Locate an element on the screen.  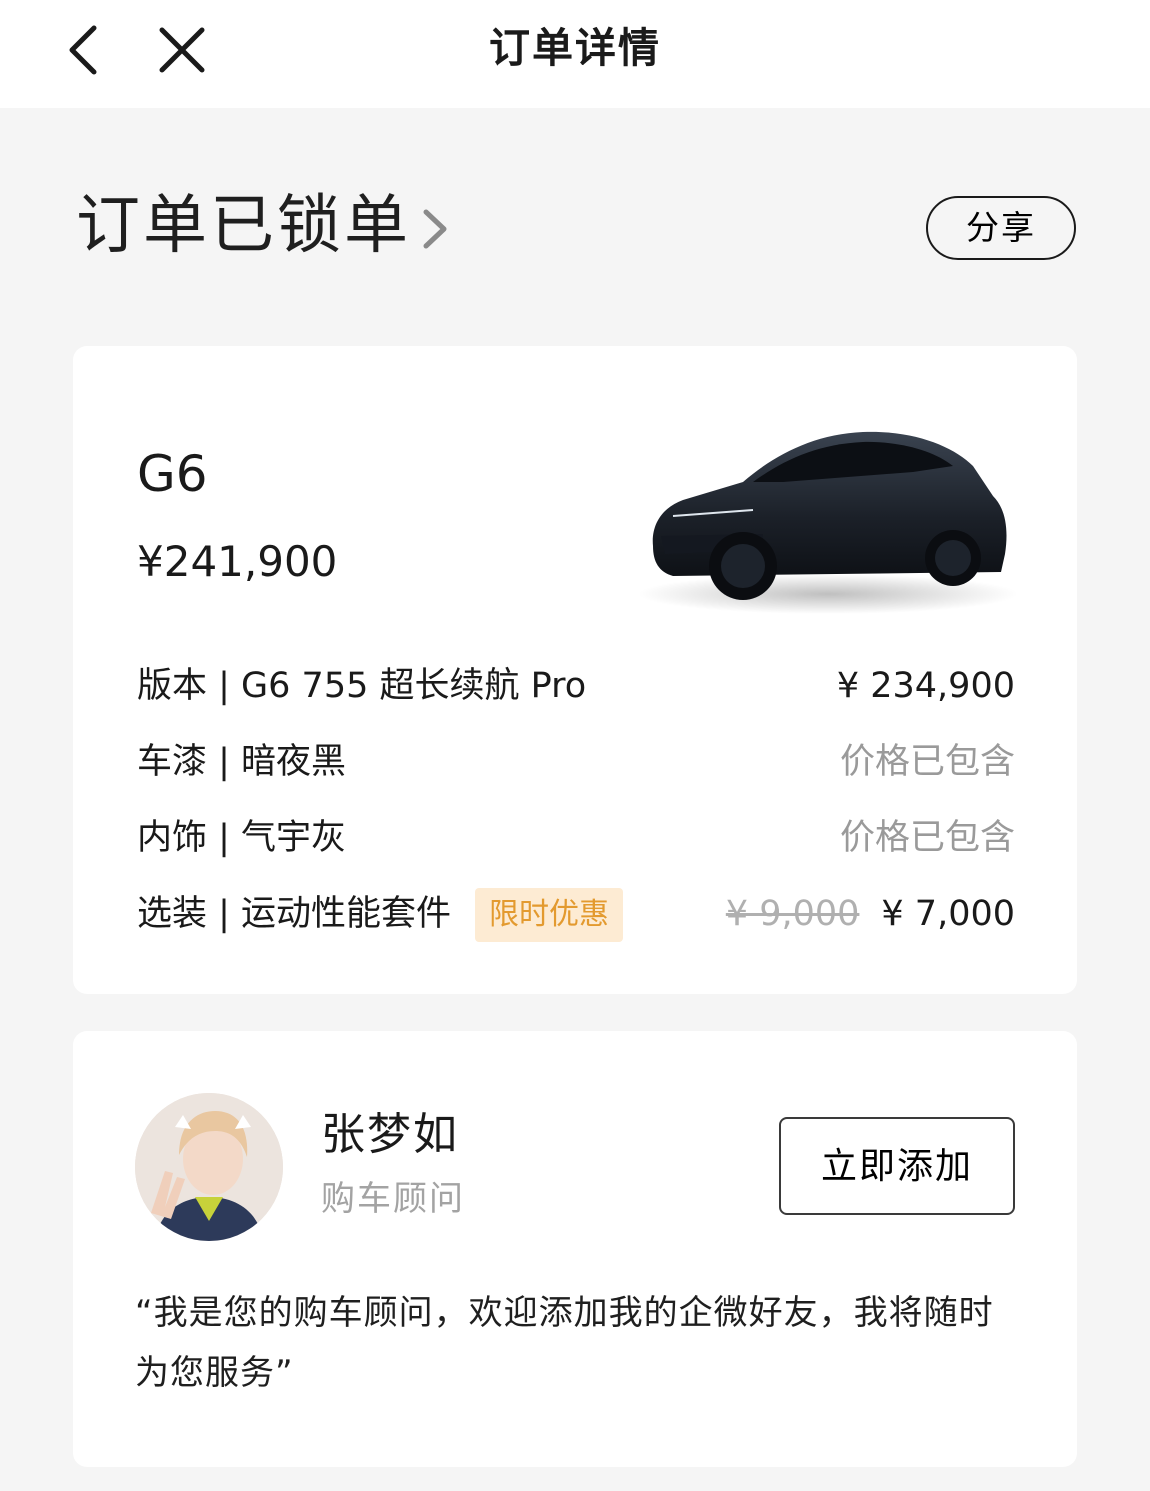
original-price: ¥ 9,000 is located at coordinates (792, 914).